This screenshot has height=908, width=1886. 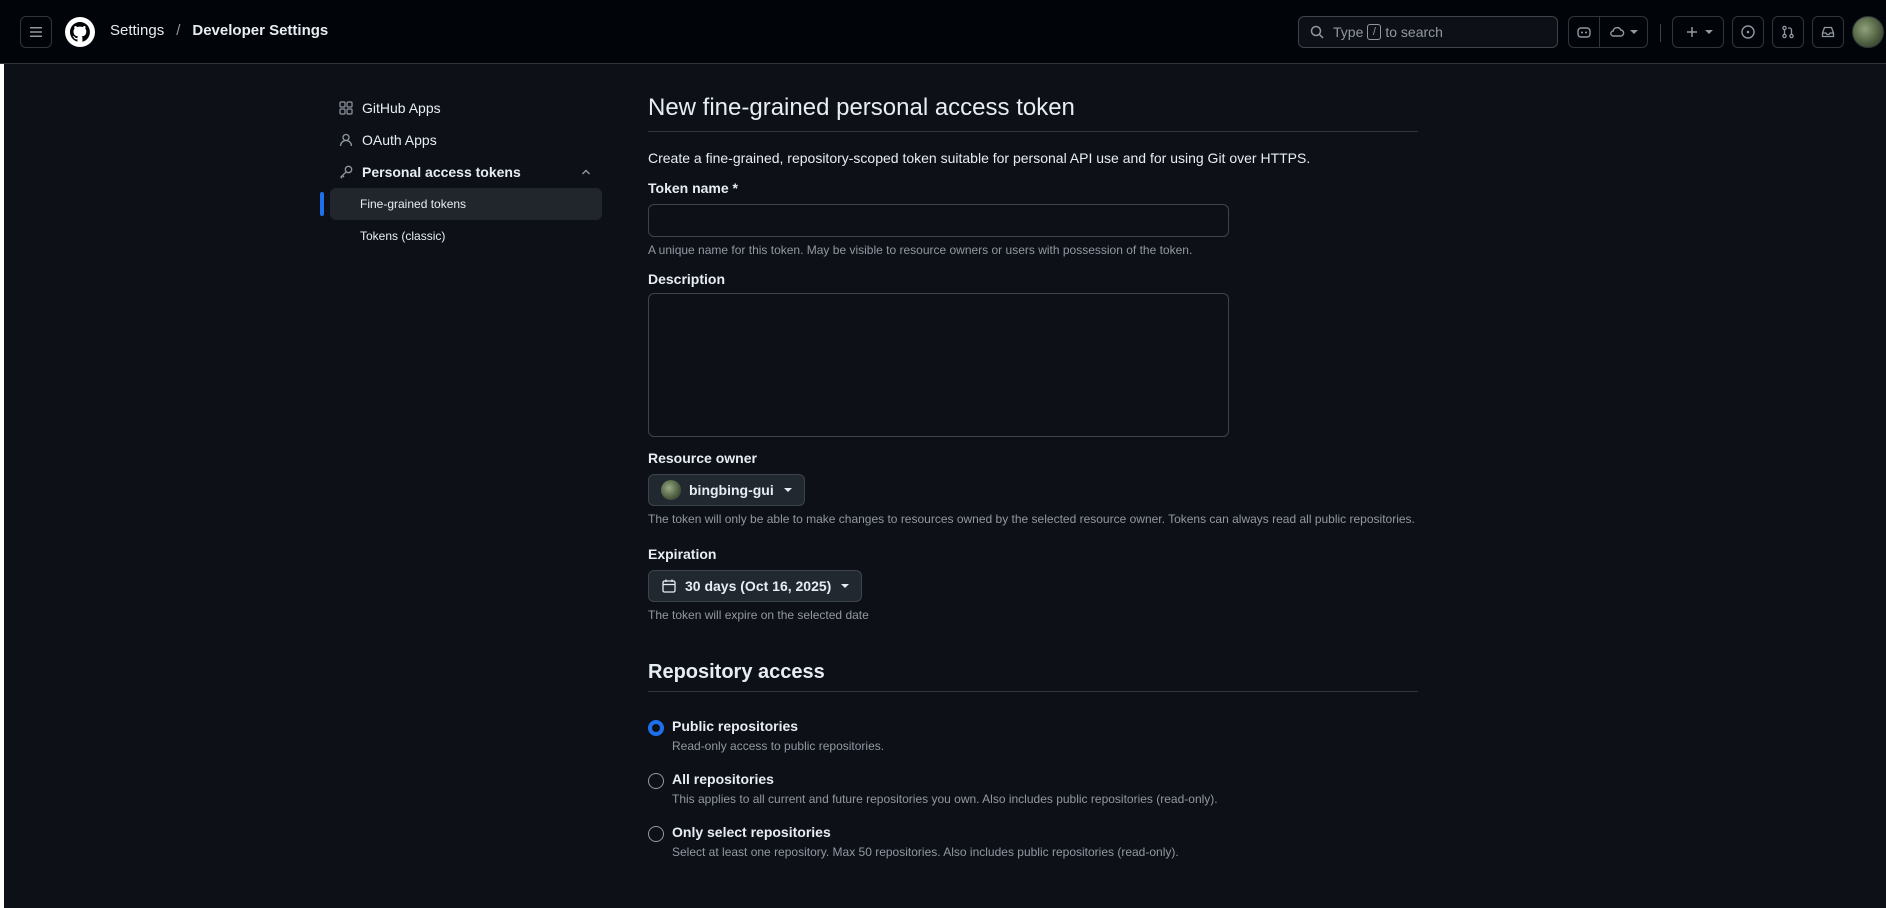 I want to click on radio-label: Only select repositories, so click(x=751, y=832).